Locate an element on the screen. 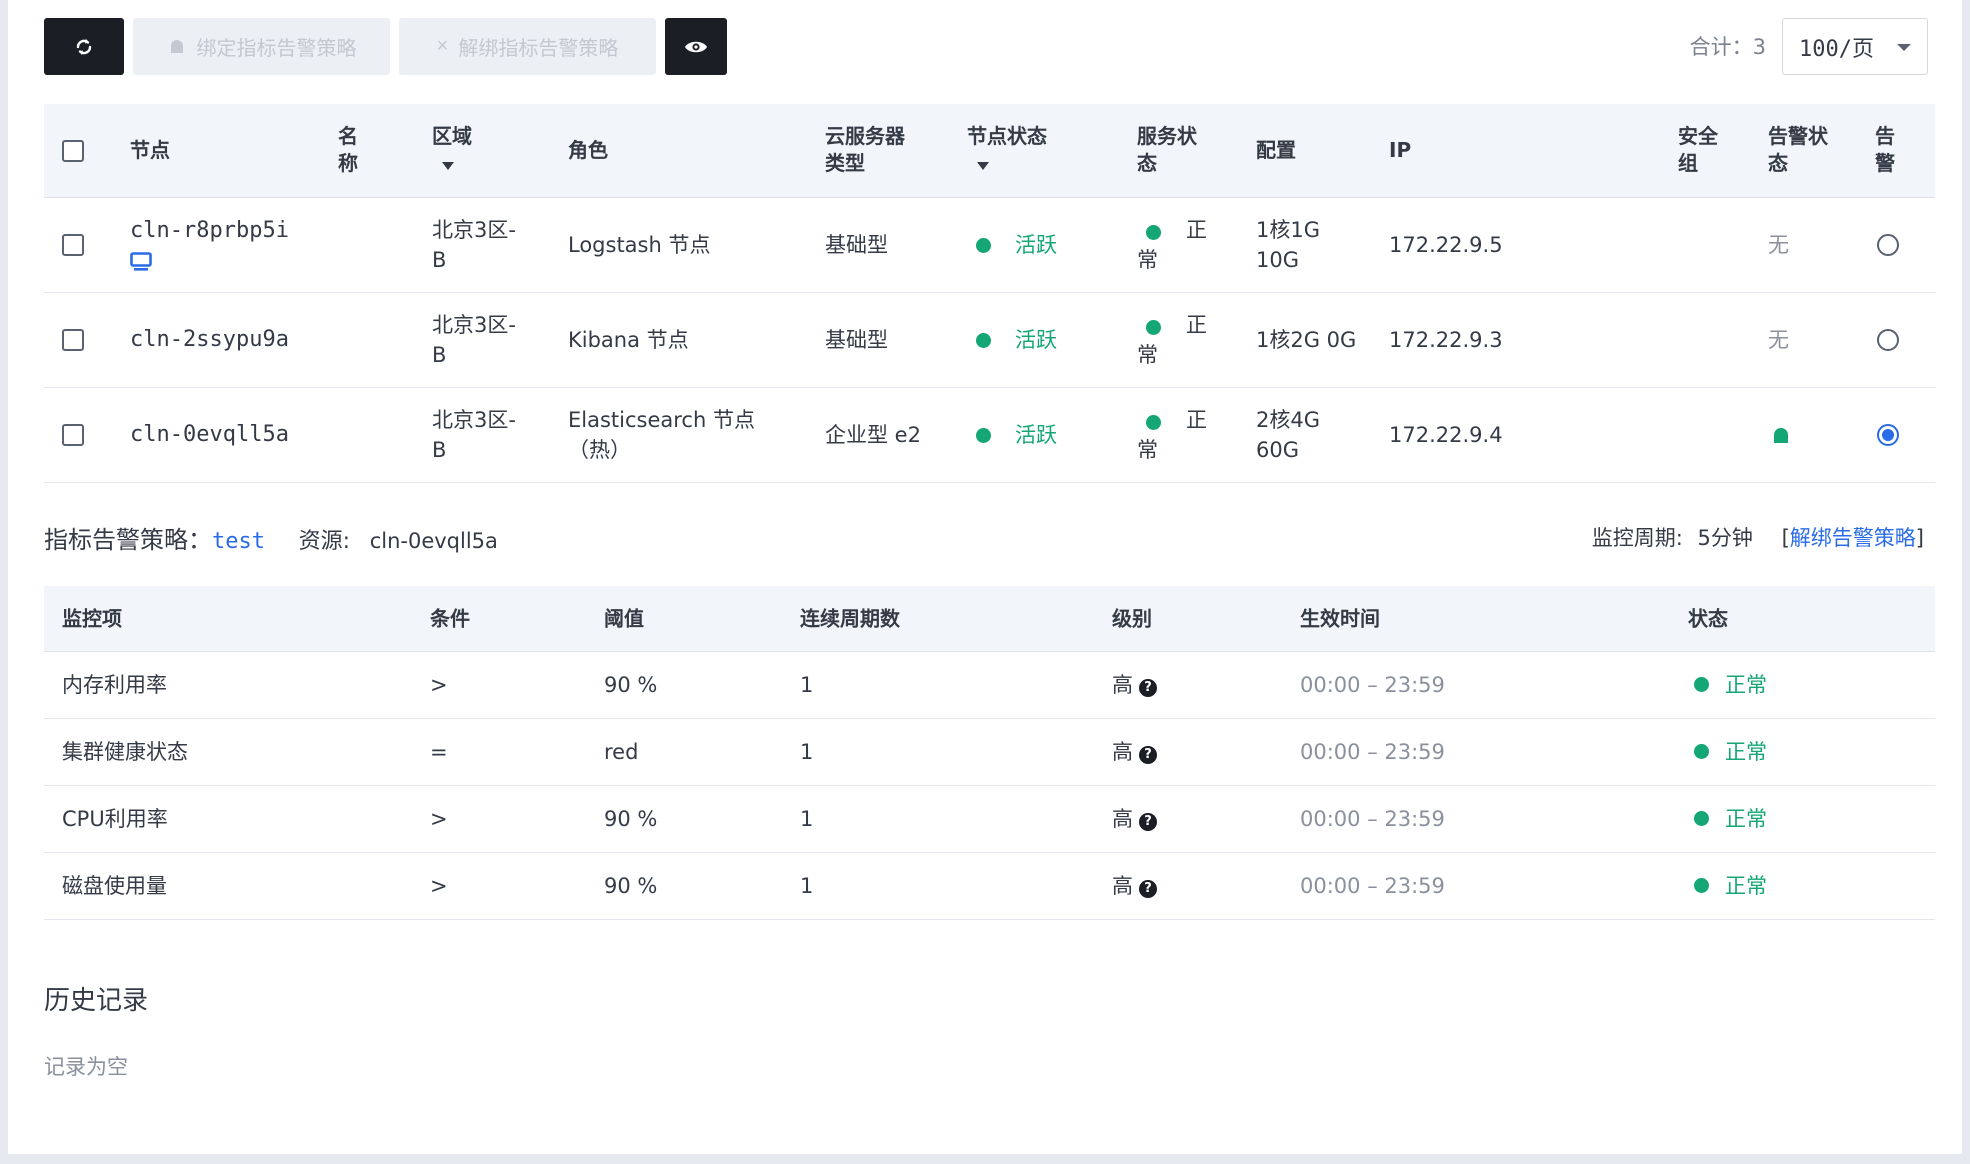  node-status: 活跃 is located at coordinates (1036, 435).